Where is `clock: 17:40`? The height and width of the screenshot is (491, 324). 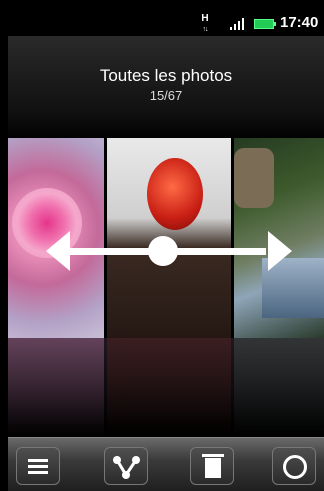
clock: 17:40 is located at coordinates (299, 22).